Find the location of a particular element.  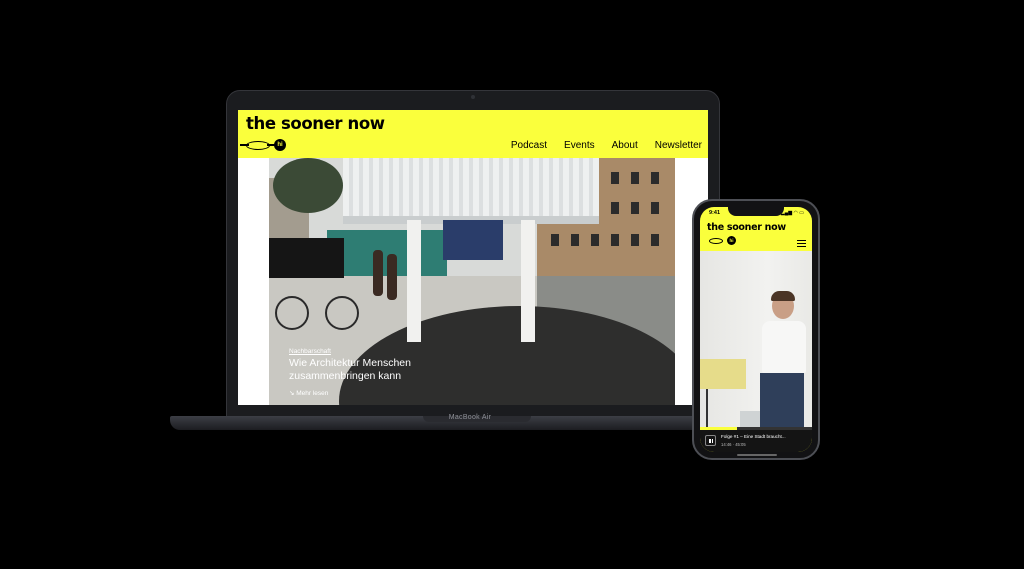

phone-notch is located at coordinates (756, 211).